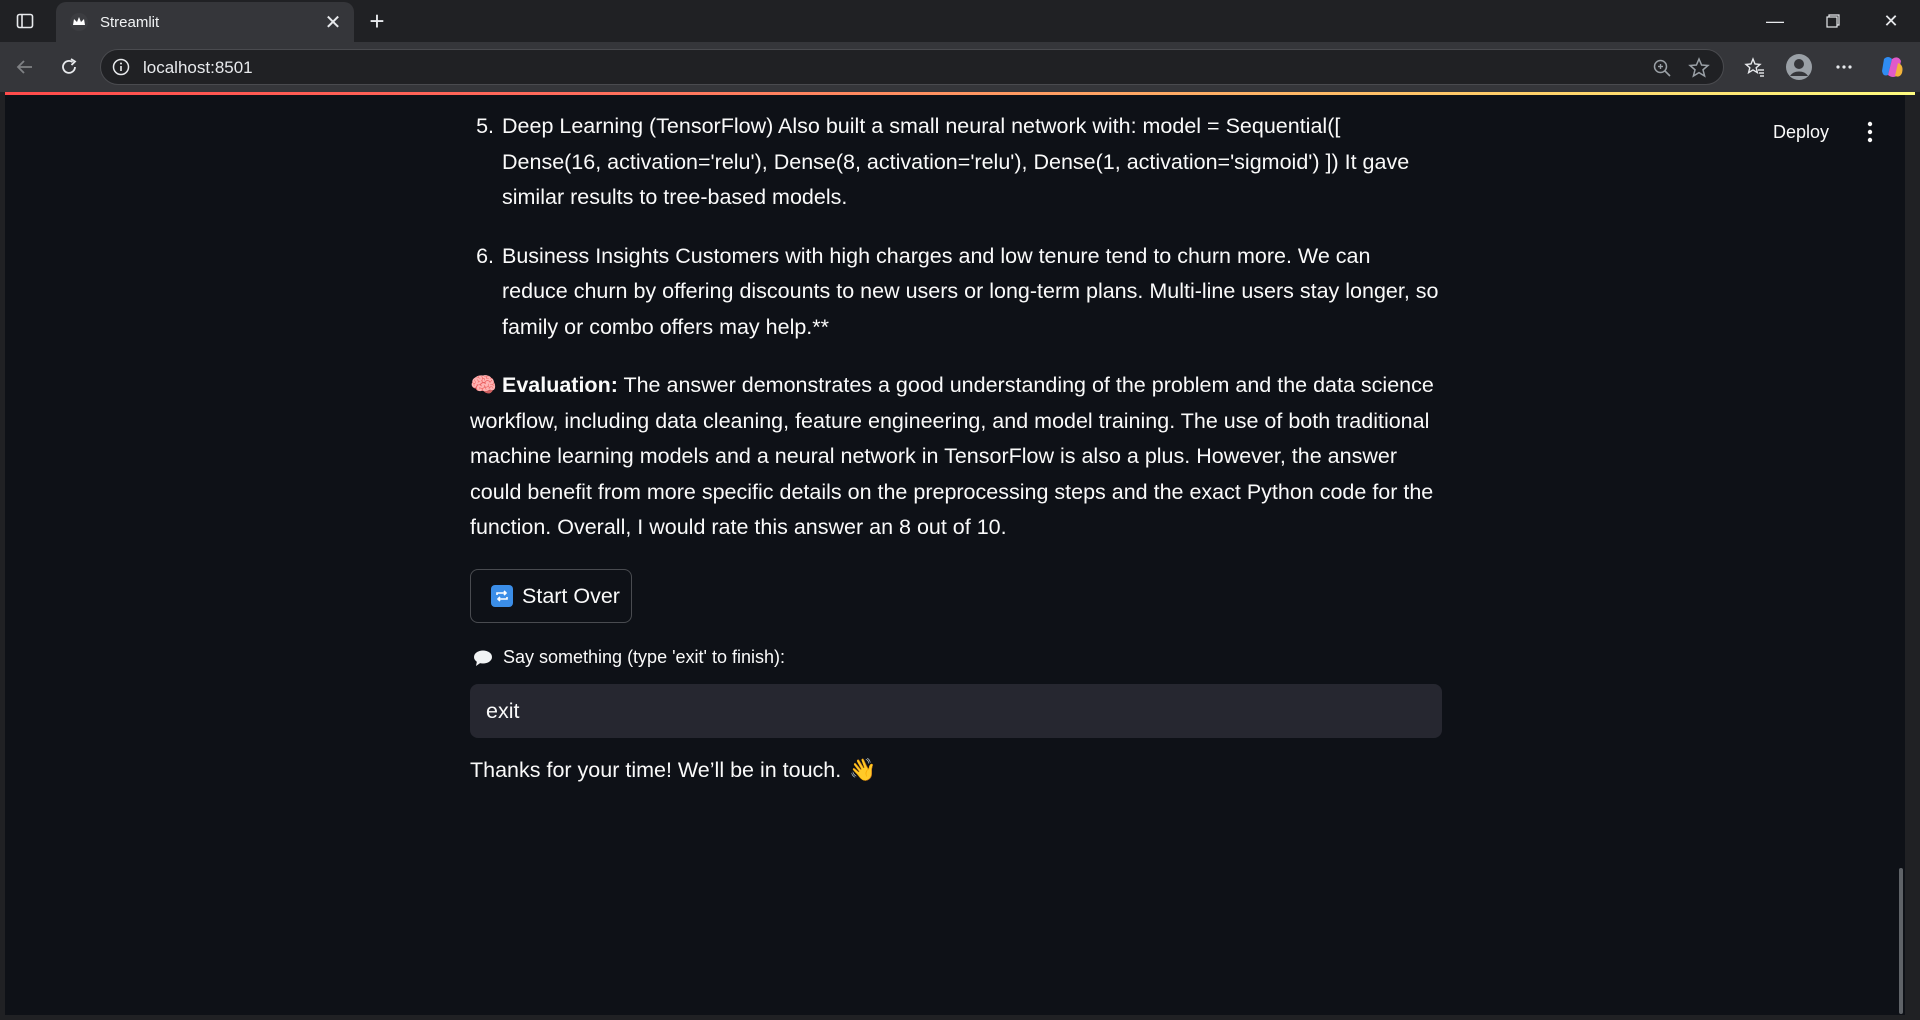 Image resolution: width=1920 pixels, height=1020 pixels. I want to click on list-item-number: 5., so click(485, 126).